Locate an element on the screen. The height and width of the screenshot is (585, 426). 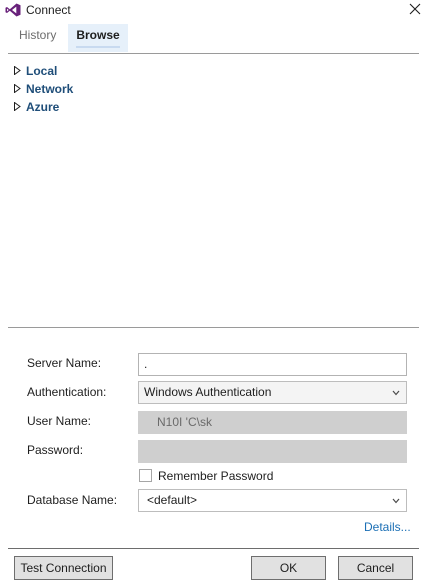
authentication-select: Windows Authentication is located at coordinates (272, 392).